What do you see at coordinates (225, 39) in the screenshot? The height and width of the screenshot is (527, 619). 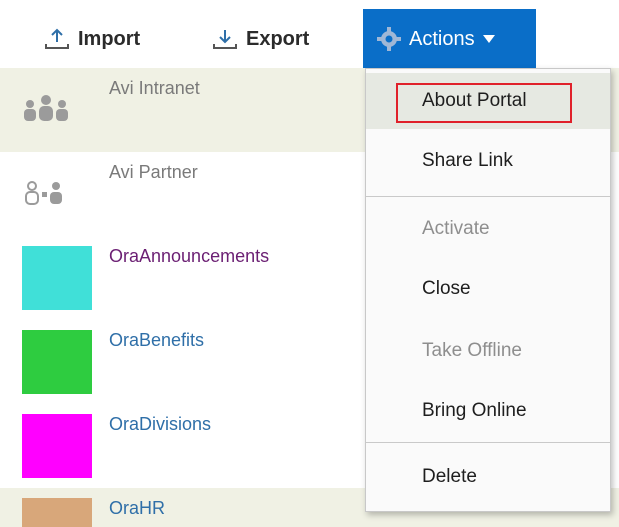 I see `export-icon` at bounding box center [225, 39].